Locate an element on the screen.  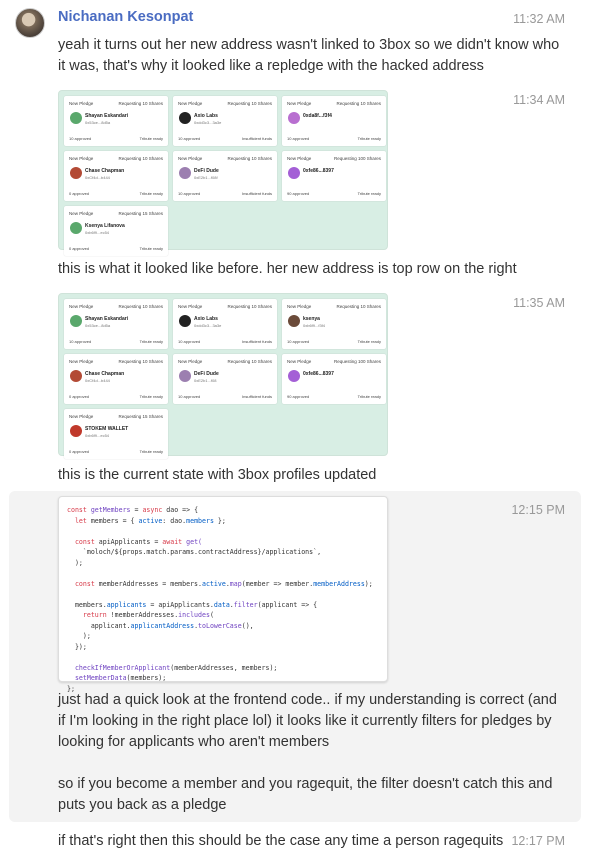
author-name: Nichanan Kesonpat is located at coordinates (125, 17).